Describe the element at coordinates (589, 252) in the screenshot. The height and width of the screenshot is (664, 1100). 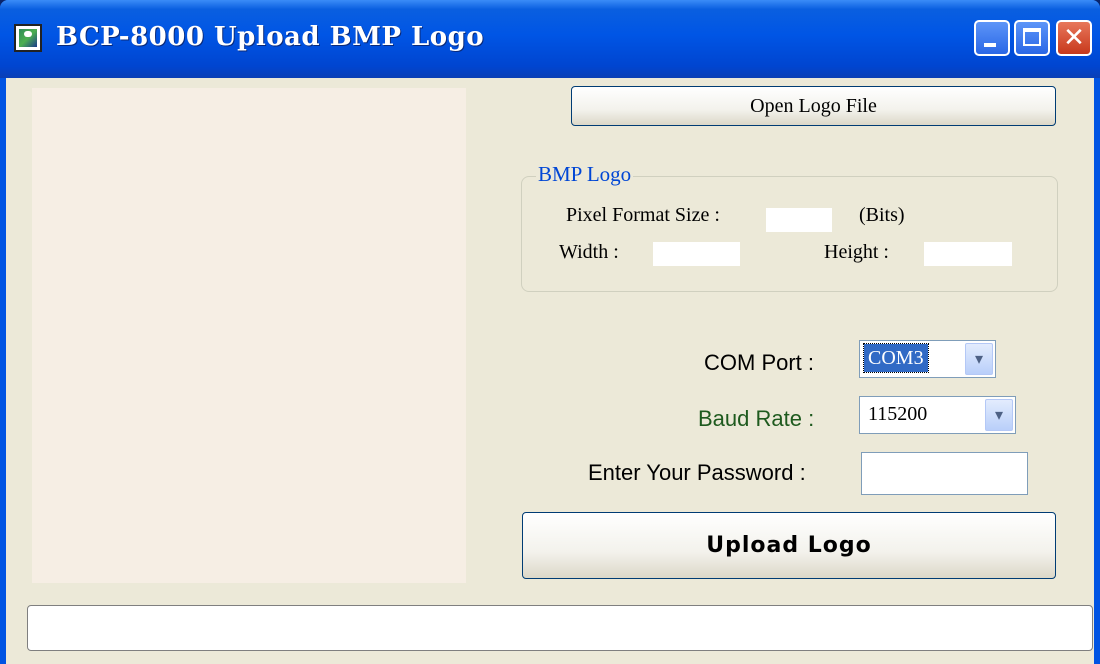
I see `width-label: Width :` at that location.